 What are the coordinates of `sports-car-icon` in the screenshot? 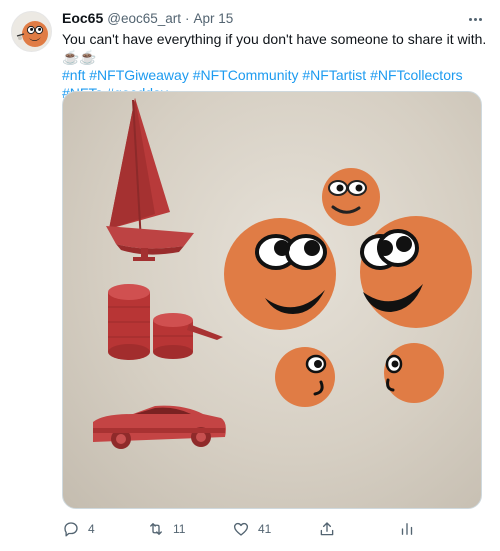 It's located at (159, 427).